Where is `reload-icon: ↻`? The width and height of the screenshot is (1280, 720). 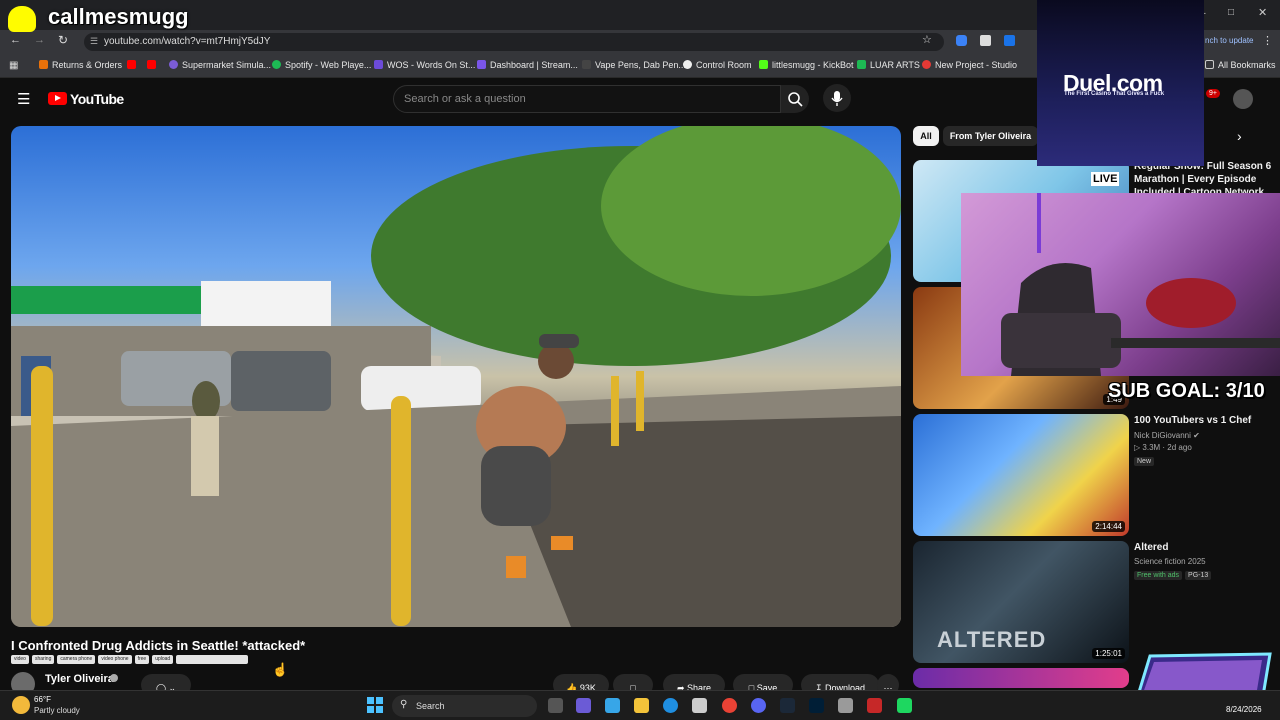
reload-icon: ↻ is located at coordinates (63, 40).